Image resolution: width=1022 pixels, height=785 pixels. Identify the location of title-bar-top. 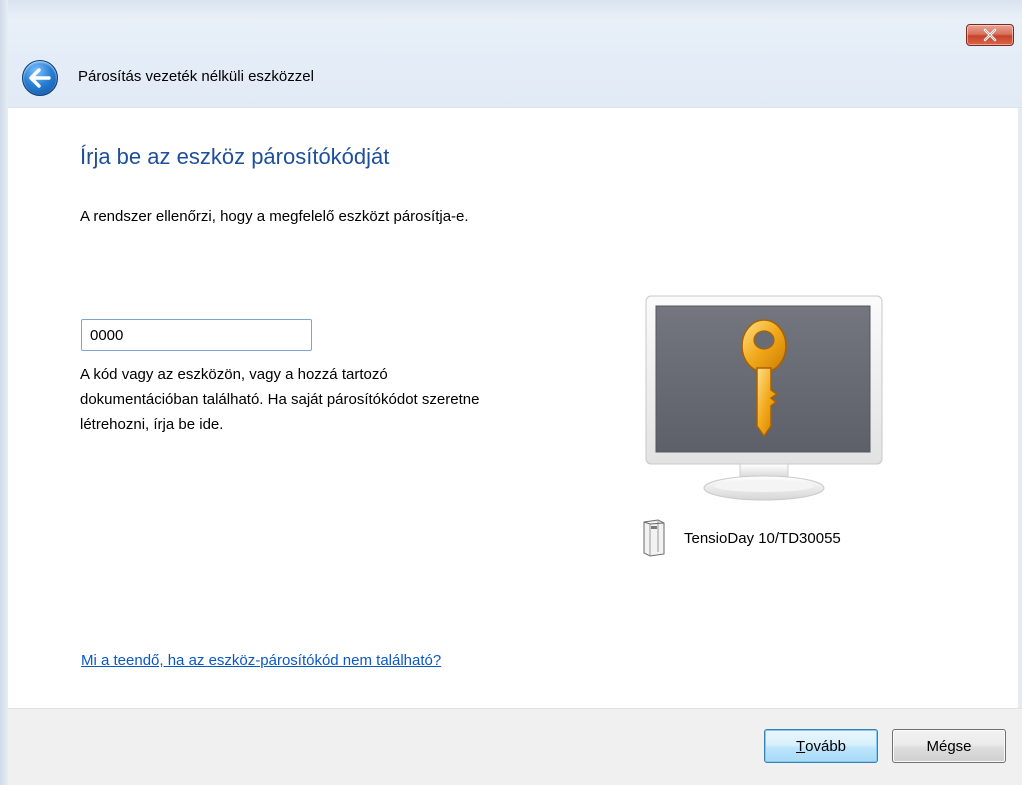
(511, 9).